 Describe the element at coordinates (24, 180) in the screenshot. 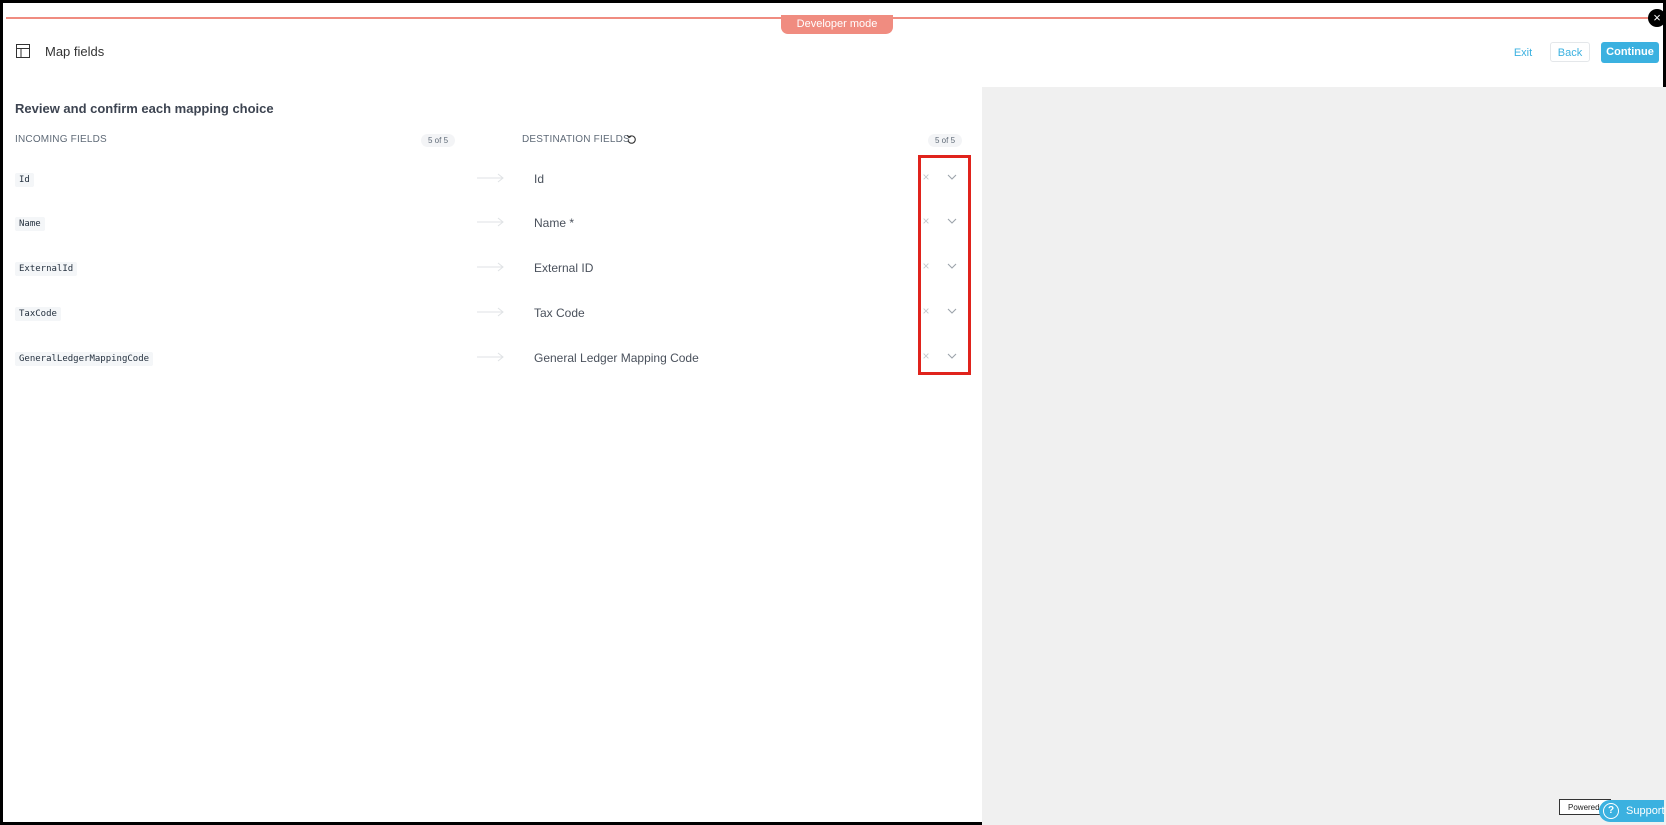

I see `incoming-field: Id` at that location.